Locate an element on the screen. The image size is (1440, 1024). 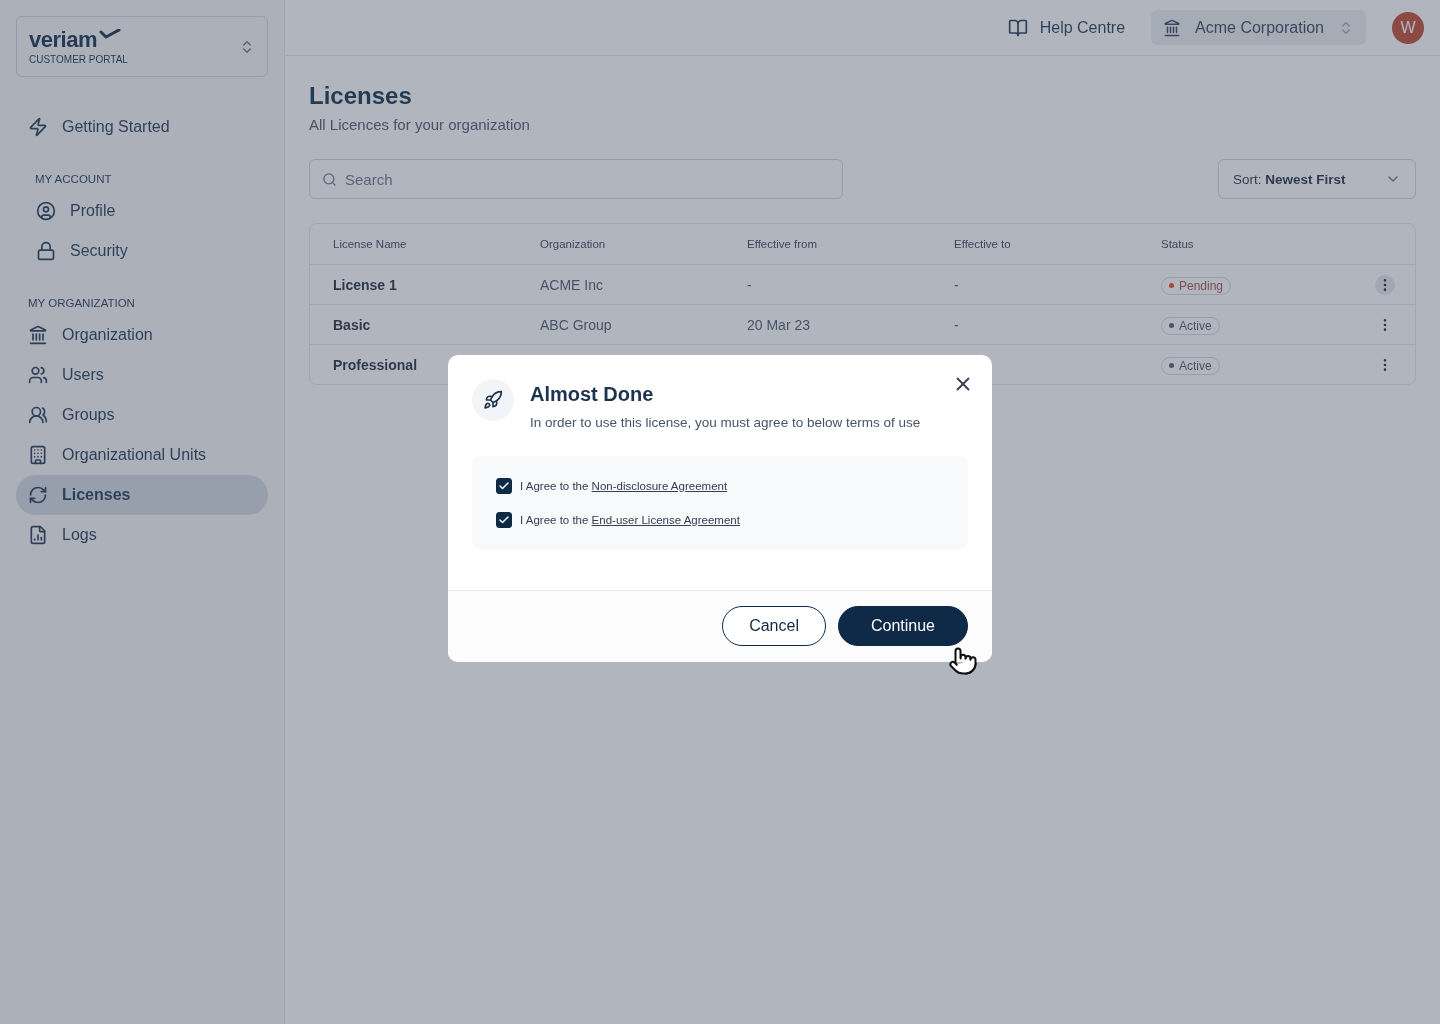
column-header: Organization is located at coordinates (573, 244).